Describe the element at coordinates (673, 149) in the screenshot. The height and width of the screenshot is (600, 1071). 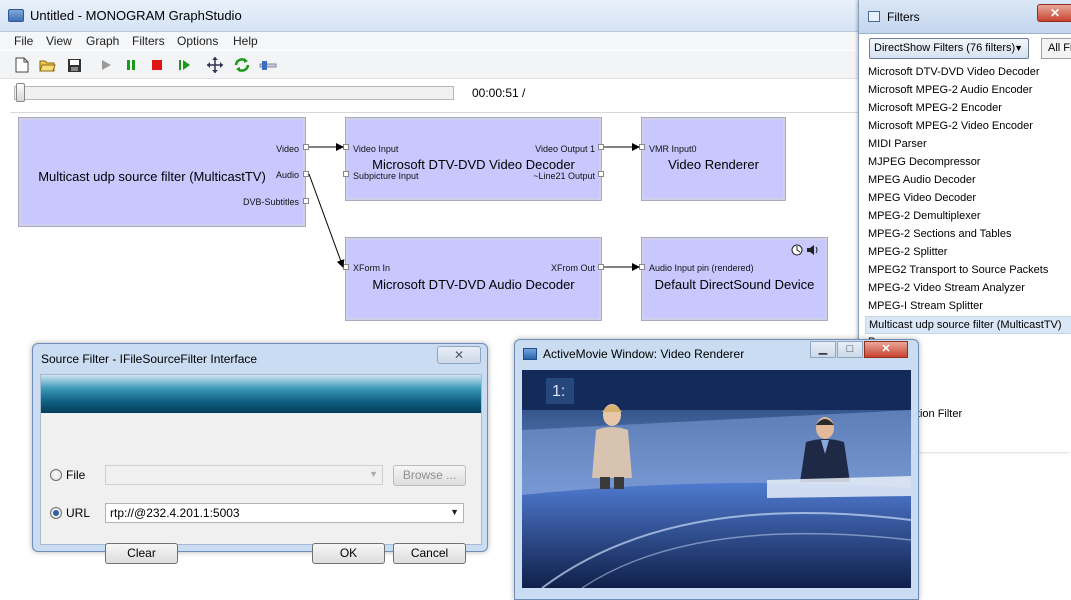
I see `pin-vmr-input: VMR Input0` at that location.